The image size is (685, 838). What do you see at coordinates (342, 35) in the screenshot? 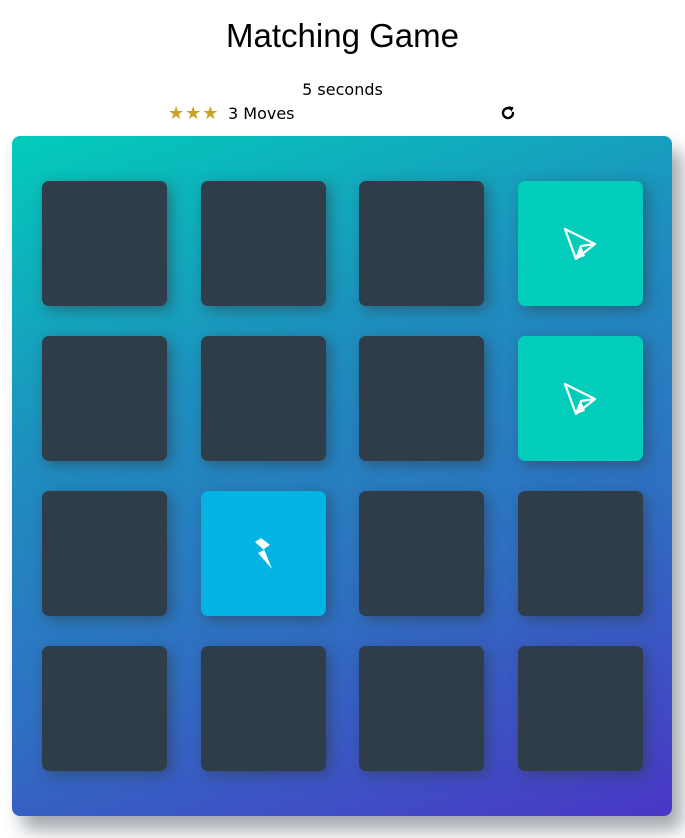
I see `page-title: Matching Game` at bounding box center [342, 35].